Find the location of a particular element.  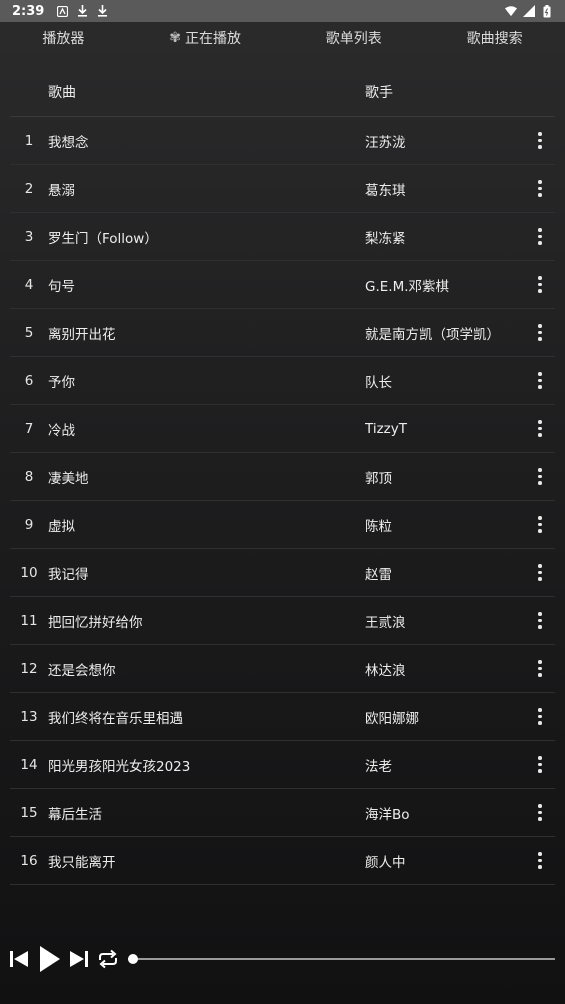

tab-label: 正在播放 is located at coordinates (212, 39).